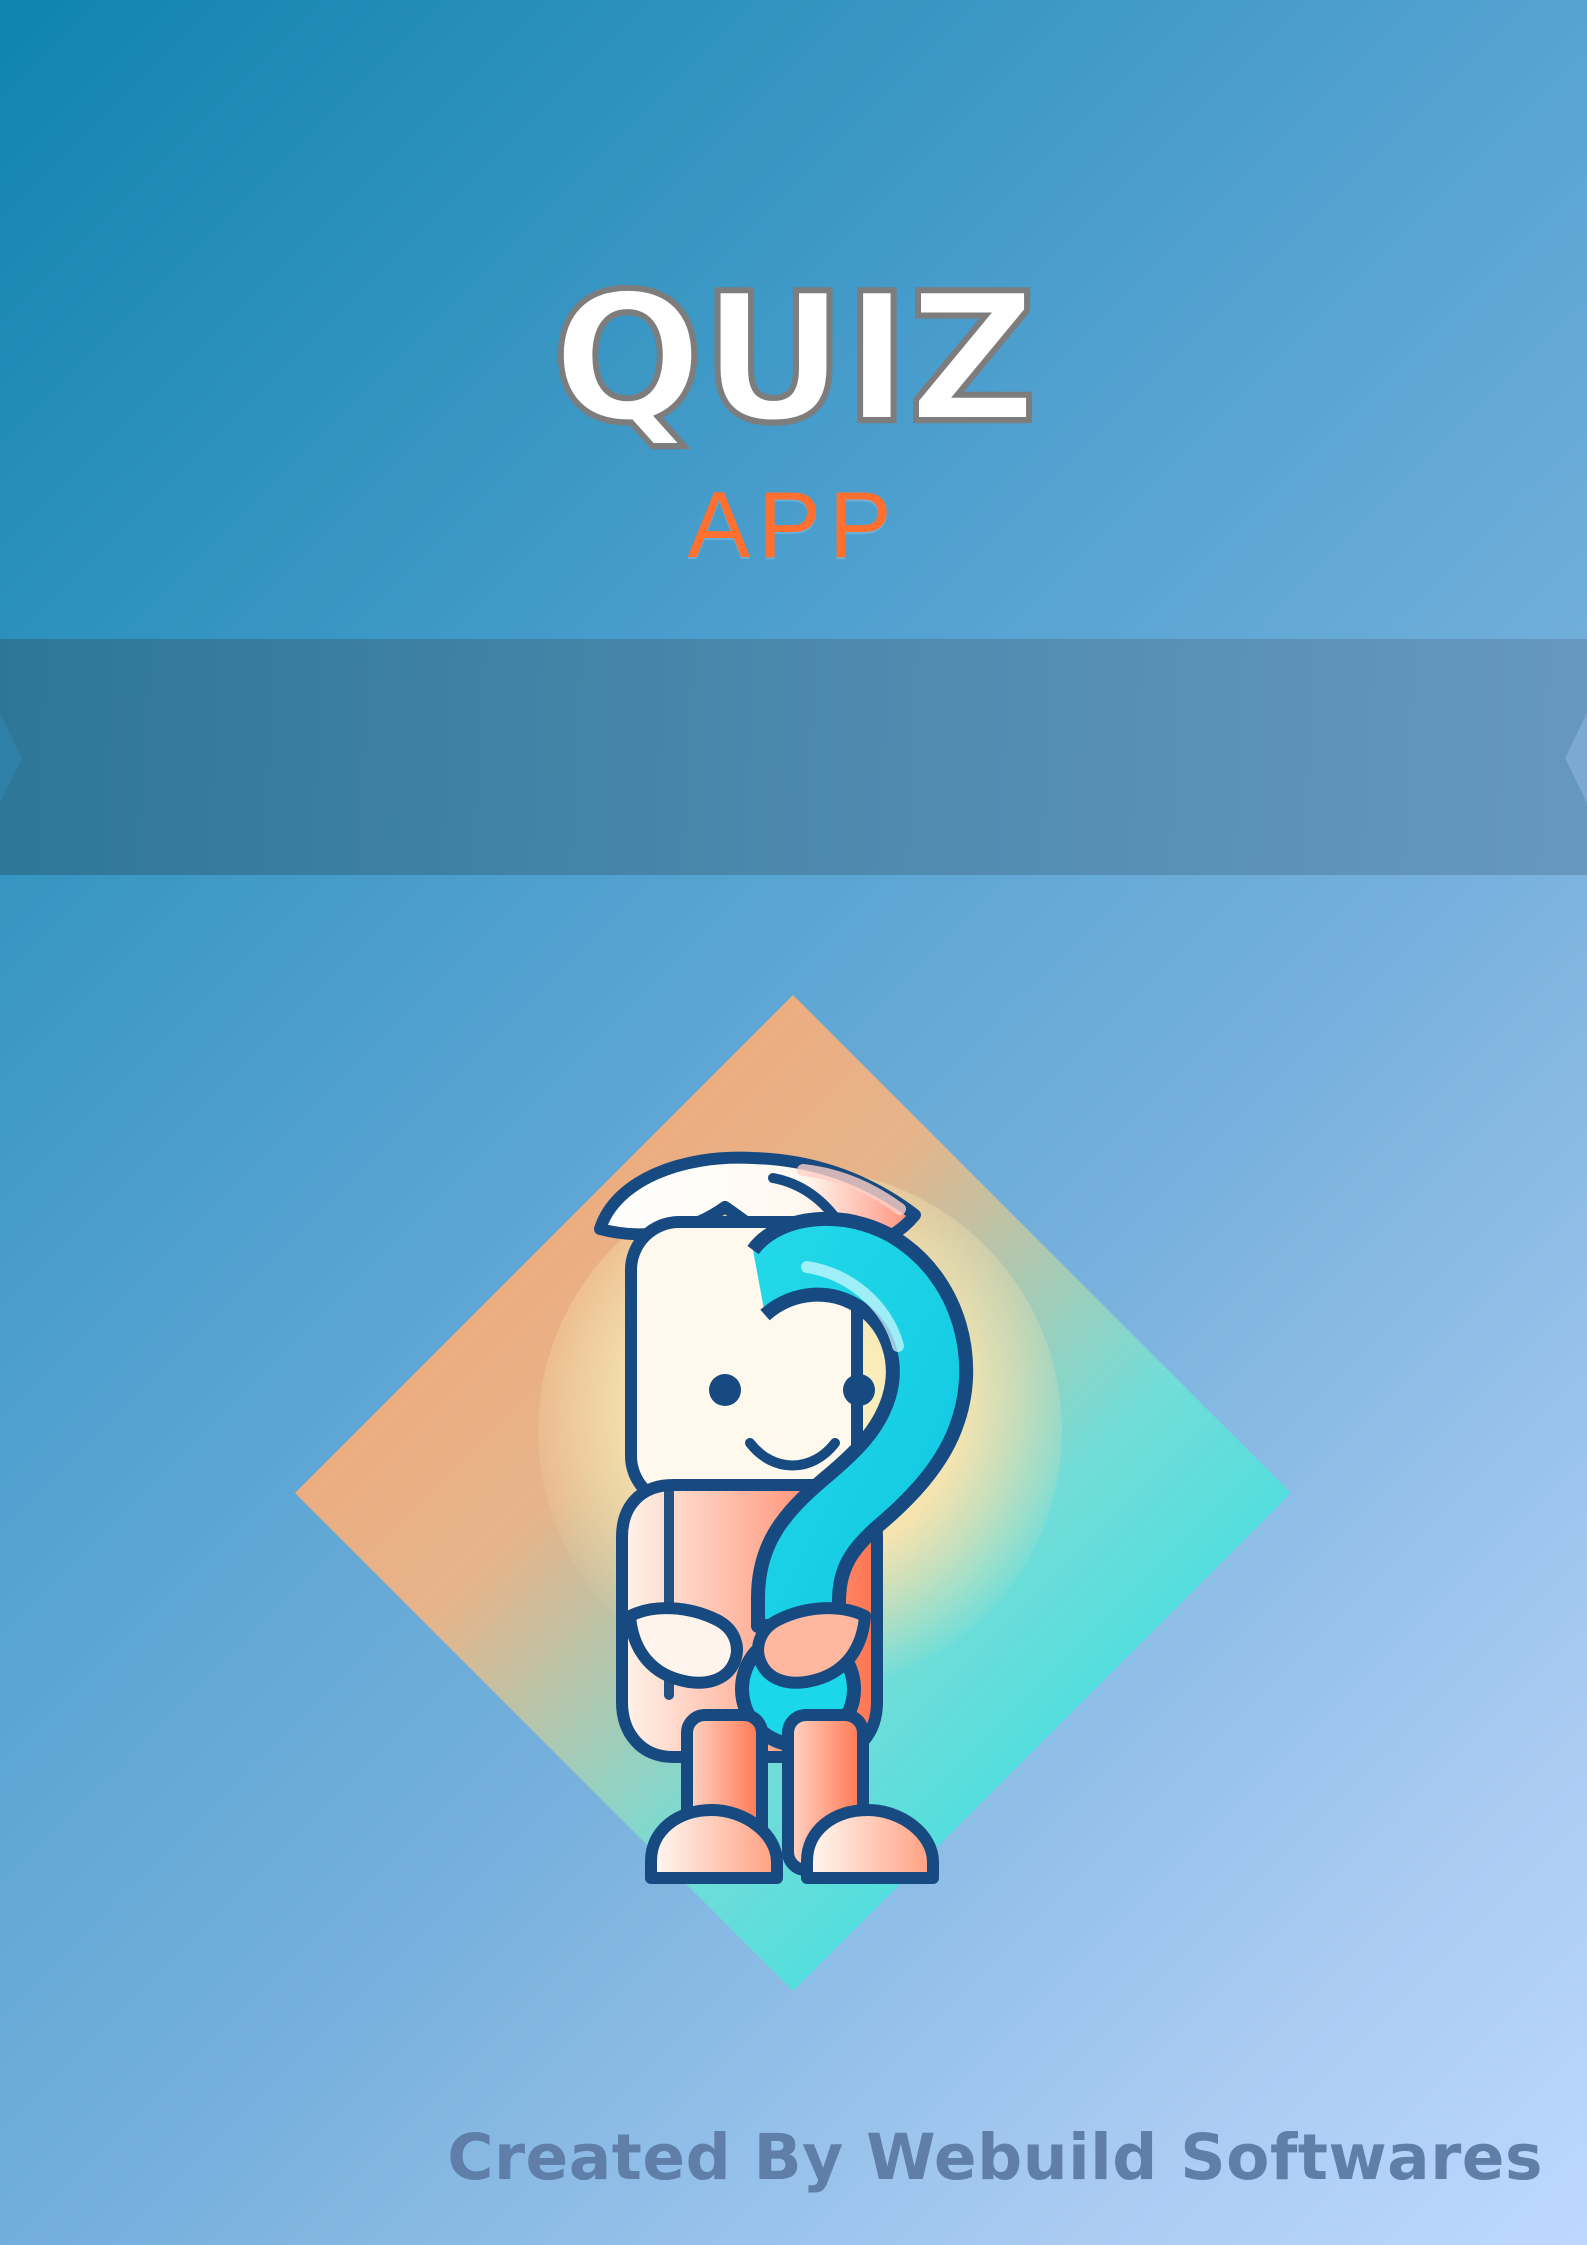  I want to click on ribbon-left-notch, so click(11, 758).